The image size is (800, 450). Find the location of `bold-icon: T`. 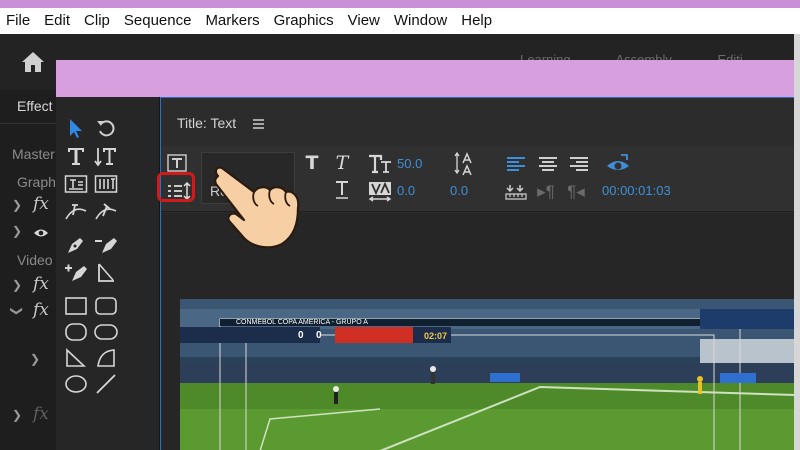

bold-icon: T is located at coordinates (312, 163).